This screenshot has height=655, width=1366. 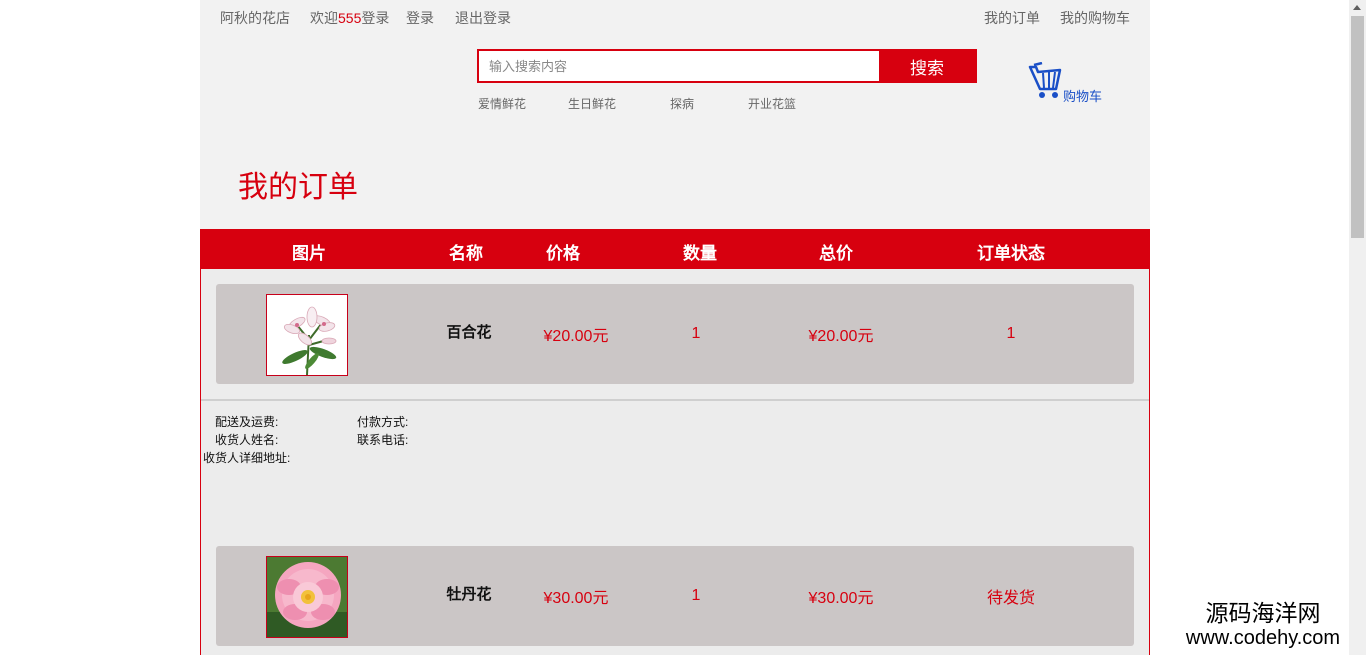 What do you see at coordinates (680, 66) in the screenshot?
I see `search-input` at bounding box center [680, 66].